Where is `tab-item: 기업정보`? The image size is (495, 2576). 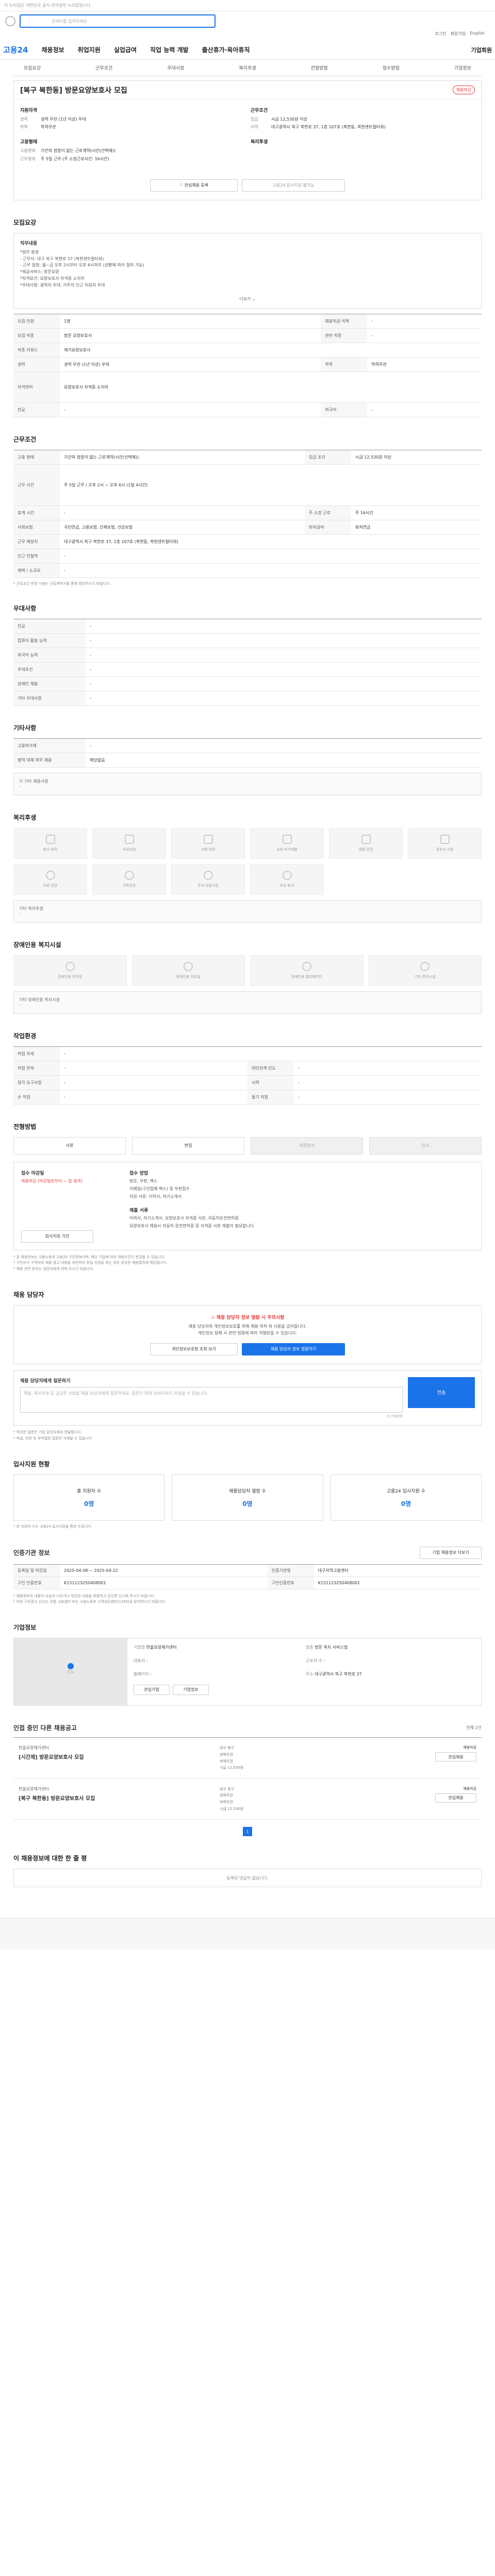 tab-item: 기업정보 is located at coordinates (462, 67).